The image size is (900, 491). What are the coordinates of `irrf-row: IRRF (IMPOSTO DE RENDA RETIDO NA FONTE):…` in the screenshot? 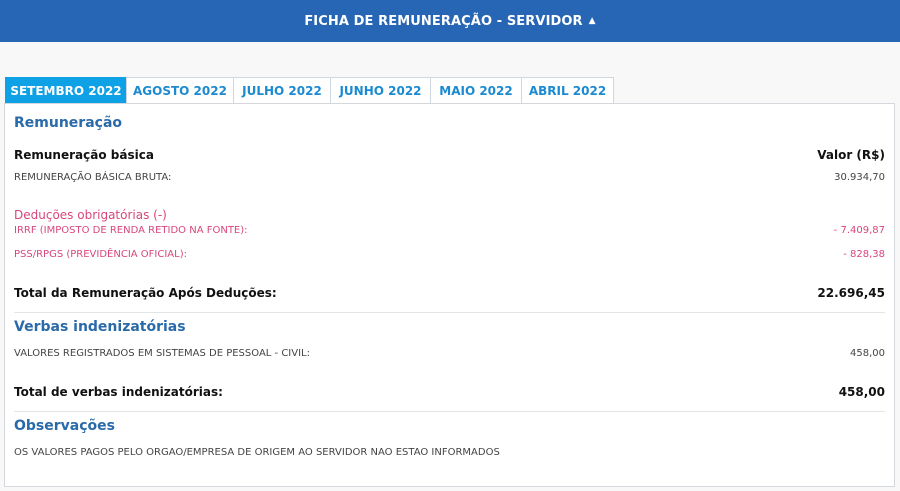 It's located at (449, 230).